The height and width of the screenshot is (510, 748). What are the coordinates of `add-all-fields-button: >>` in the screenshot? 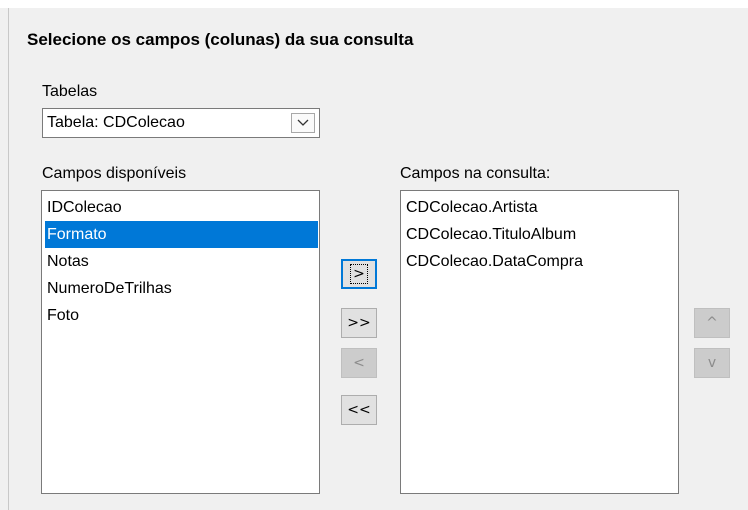 It's located at (359, 323).